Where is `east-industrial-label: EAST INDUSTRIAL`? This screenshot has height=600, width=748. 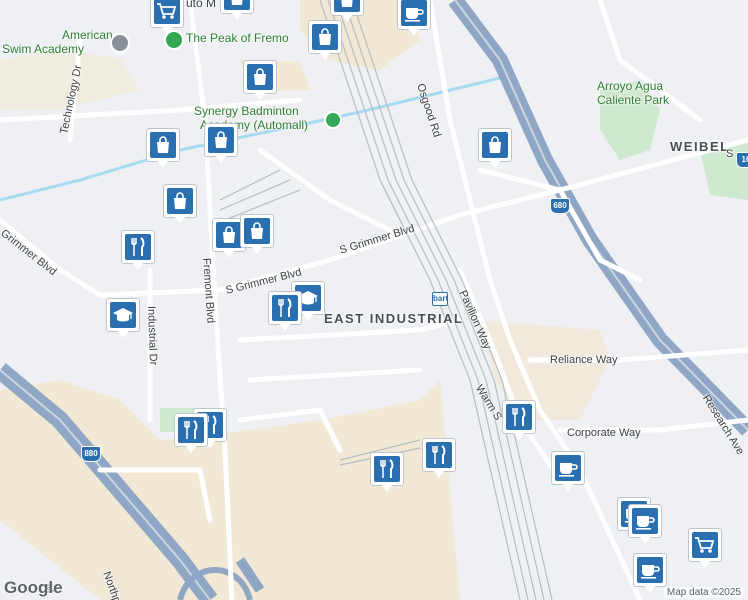 east-industrial-label: EAST INDUSTRIAL is located at coordinates (394, 318).